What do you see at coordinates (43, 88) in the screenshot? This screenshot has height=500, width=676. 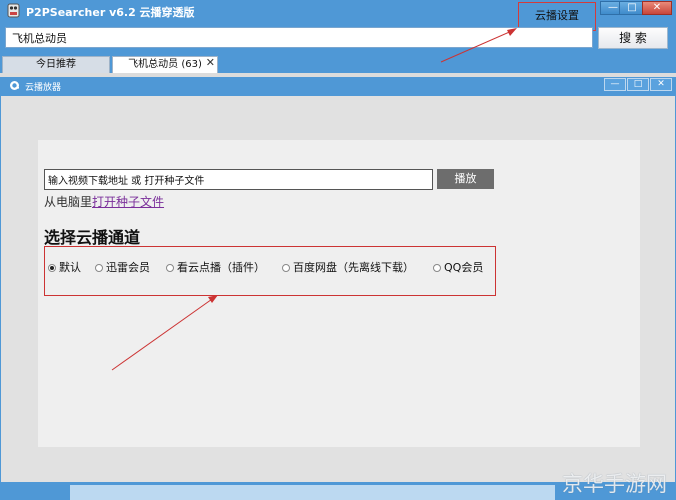 I see `player-title: 云播放器` at bounding box center [43, 88].